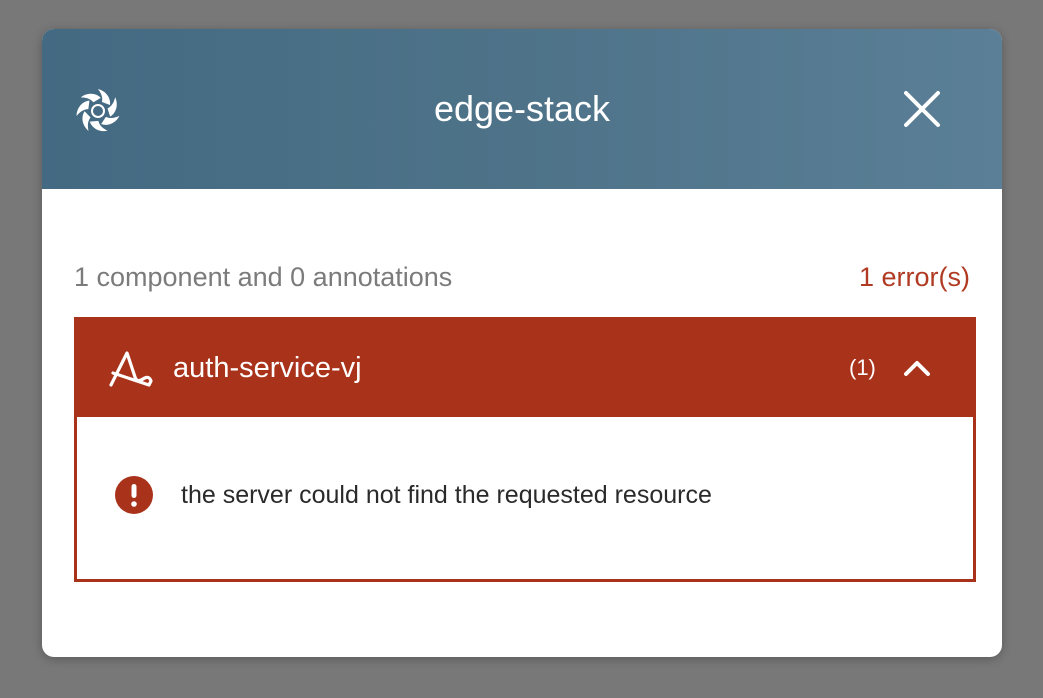  I want to click on chevron-up-icon, so click(917, 368).